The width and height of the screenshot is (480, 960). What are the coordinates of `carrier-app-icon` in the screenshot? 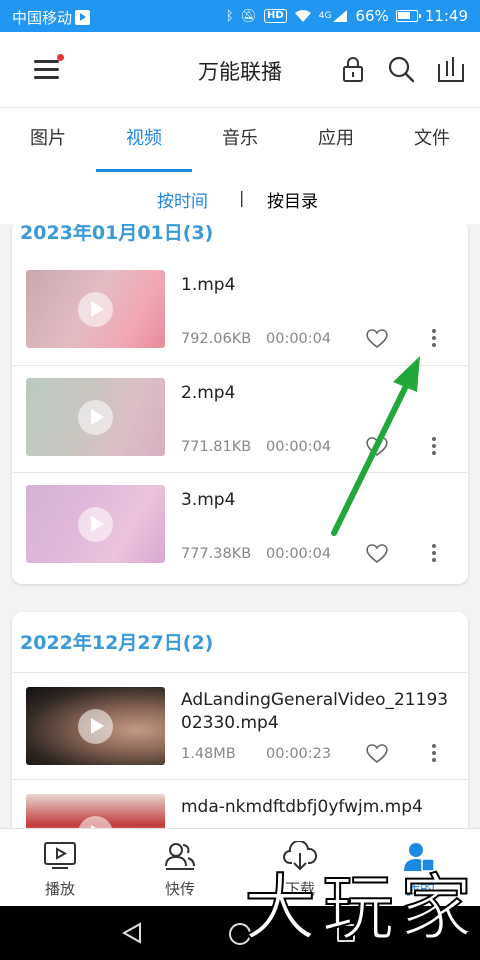 It's located at (83, 17).